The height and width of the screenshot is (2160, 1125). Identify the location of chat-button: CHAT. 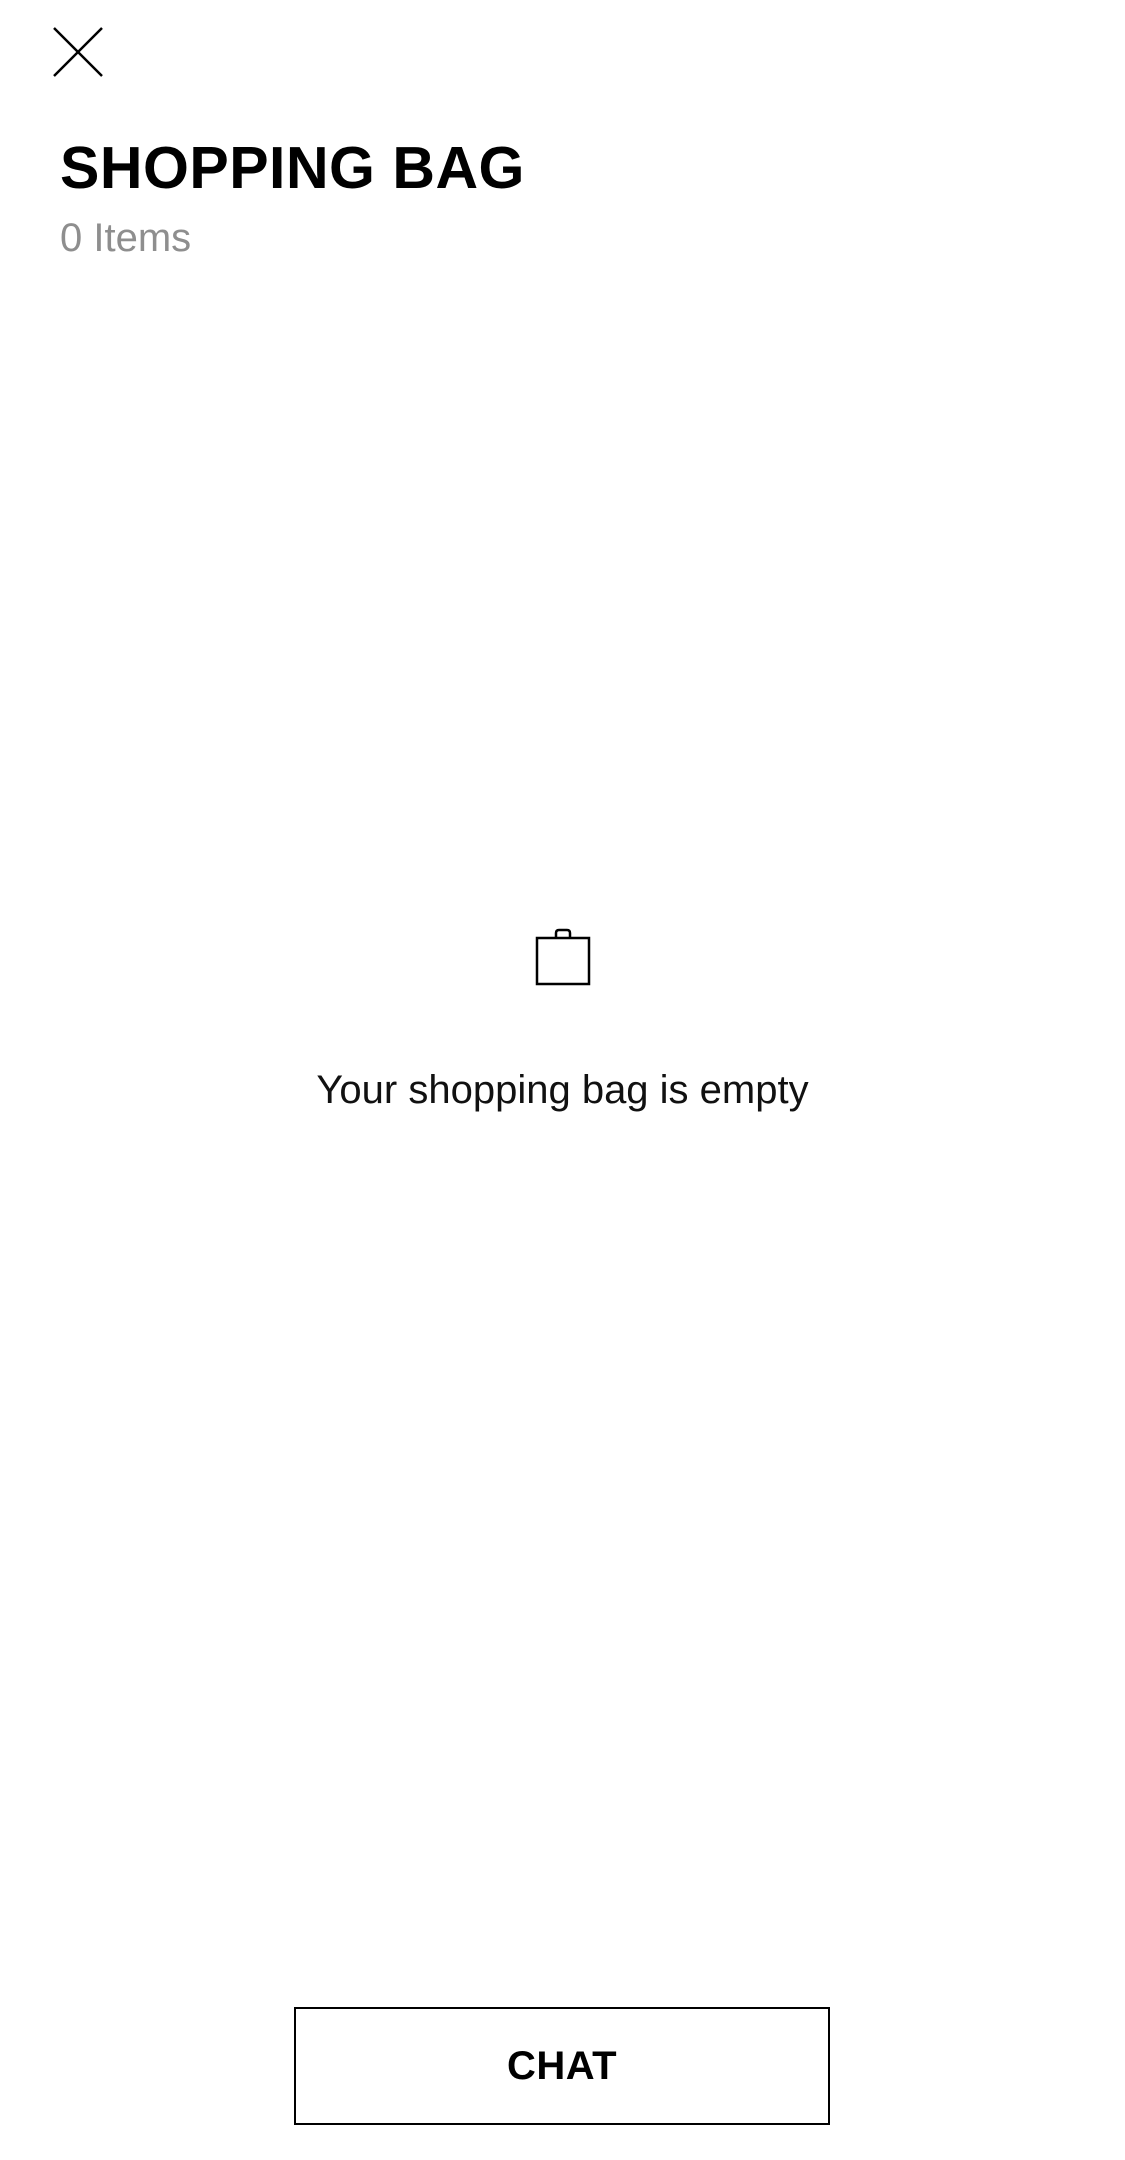
(562, 2066).